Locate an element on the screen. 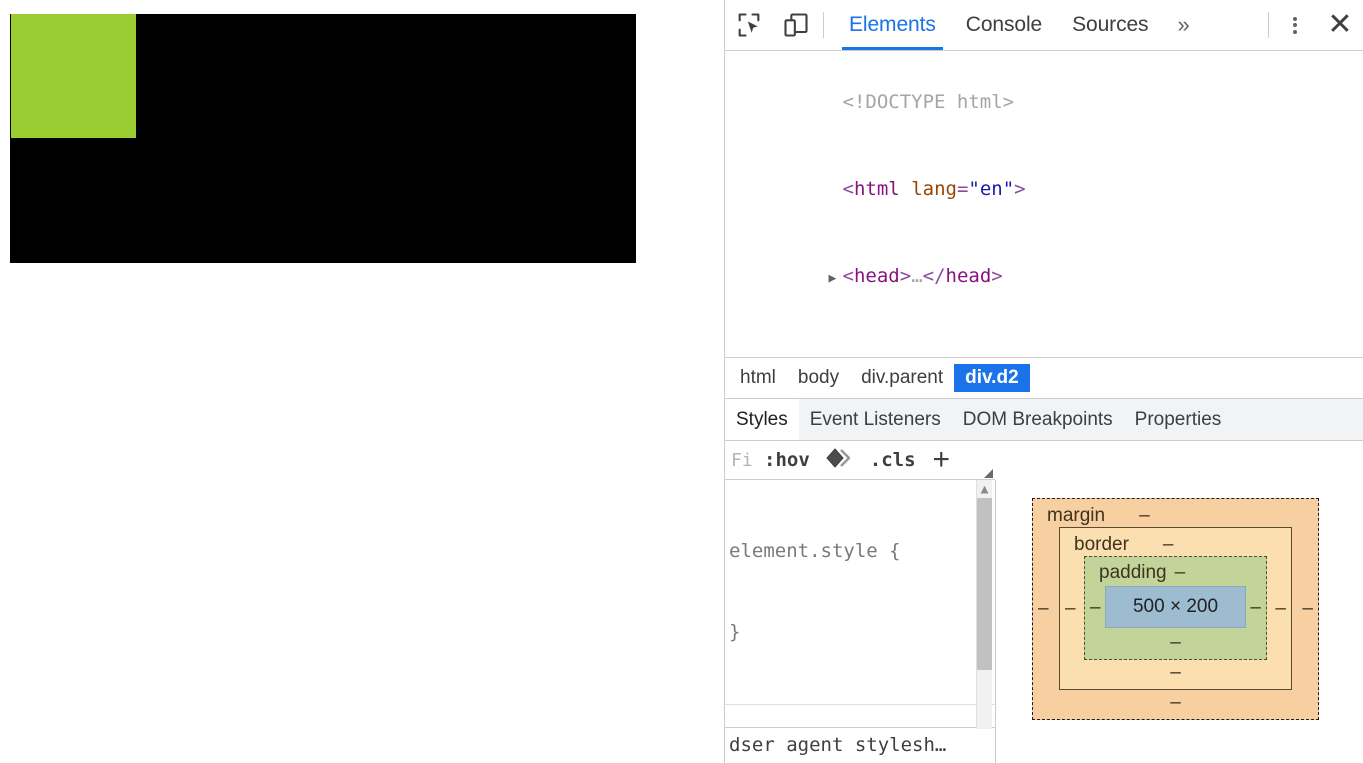  margin-right-value: – is located at coordinates (1307, 609).